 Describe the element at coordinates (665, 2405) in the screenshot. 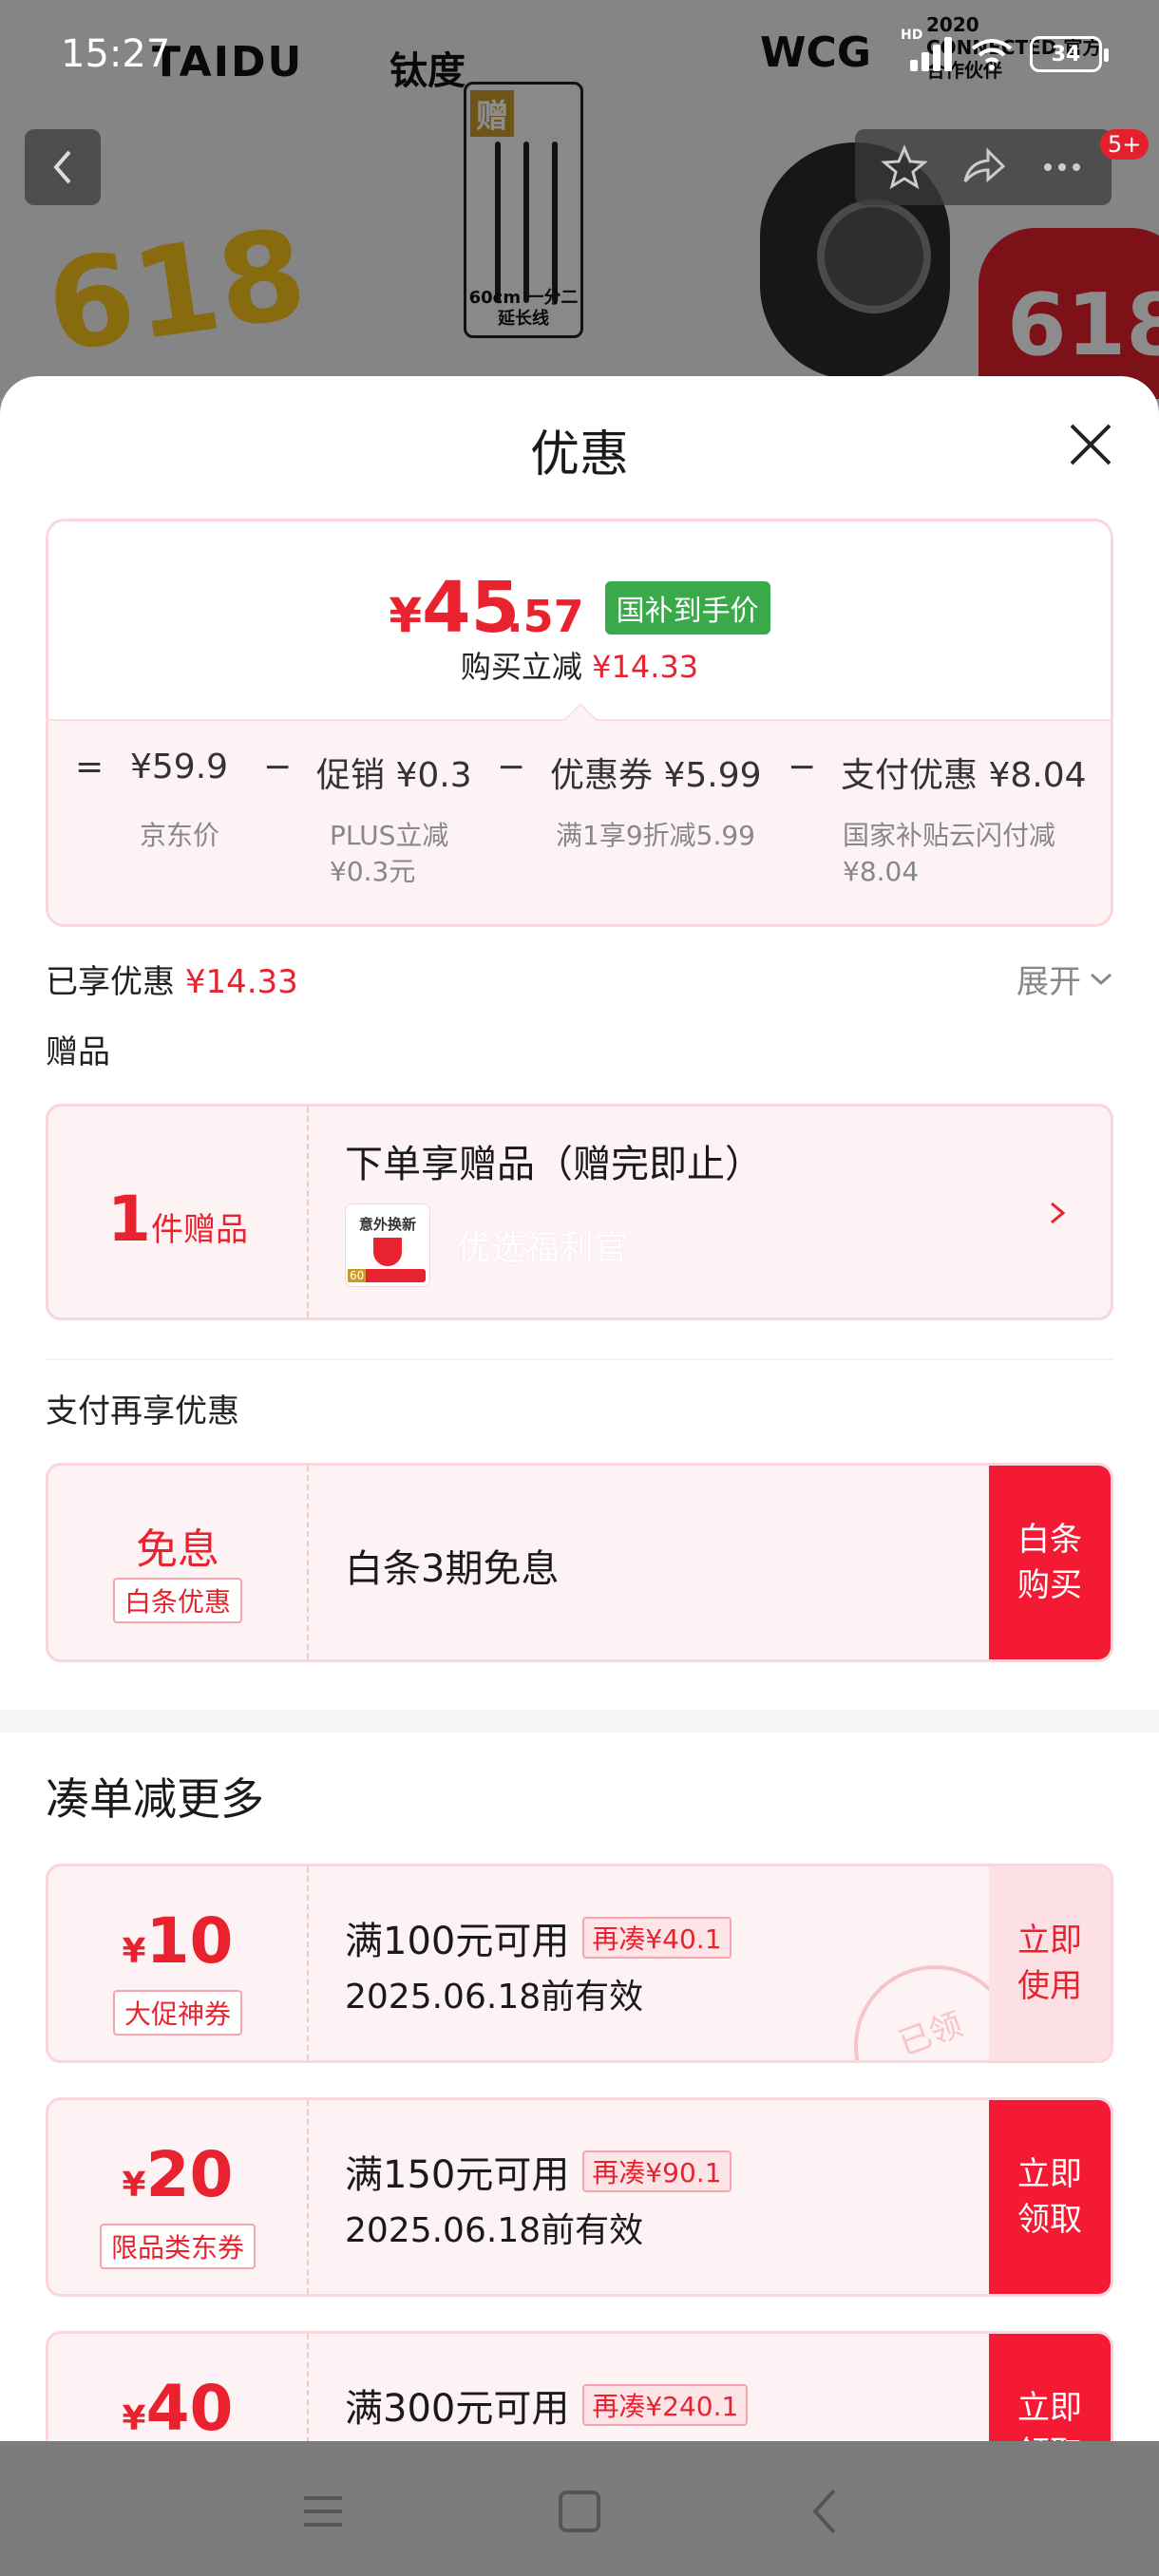

I see `coupon-extra-needed: 再凑¥240.1` at that location.